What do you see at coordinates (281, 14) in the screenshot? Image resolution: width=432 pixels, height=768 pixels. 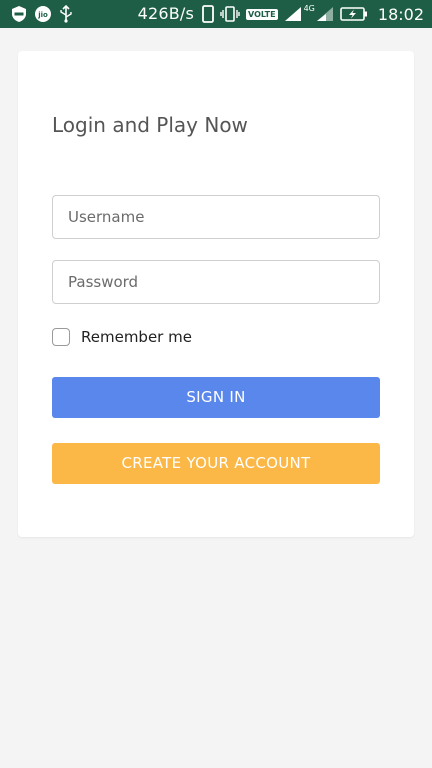 I see `status-bar-right: 426B/s VOLTE 4G 18:02` at bounding box center [281, 14].